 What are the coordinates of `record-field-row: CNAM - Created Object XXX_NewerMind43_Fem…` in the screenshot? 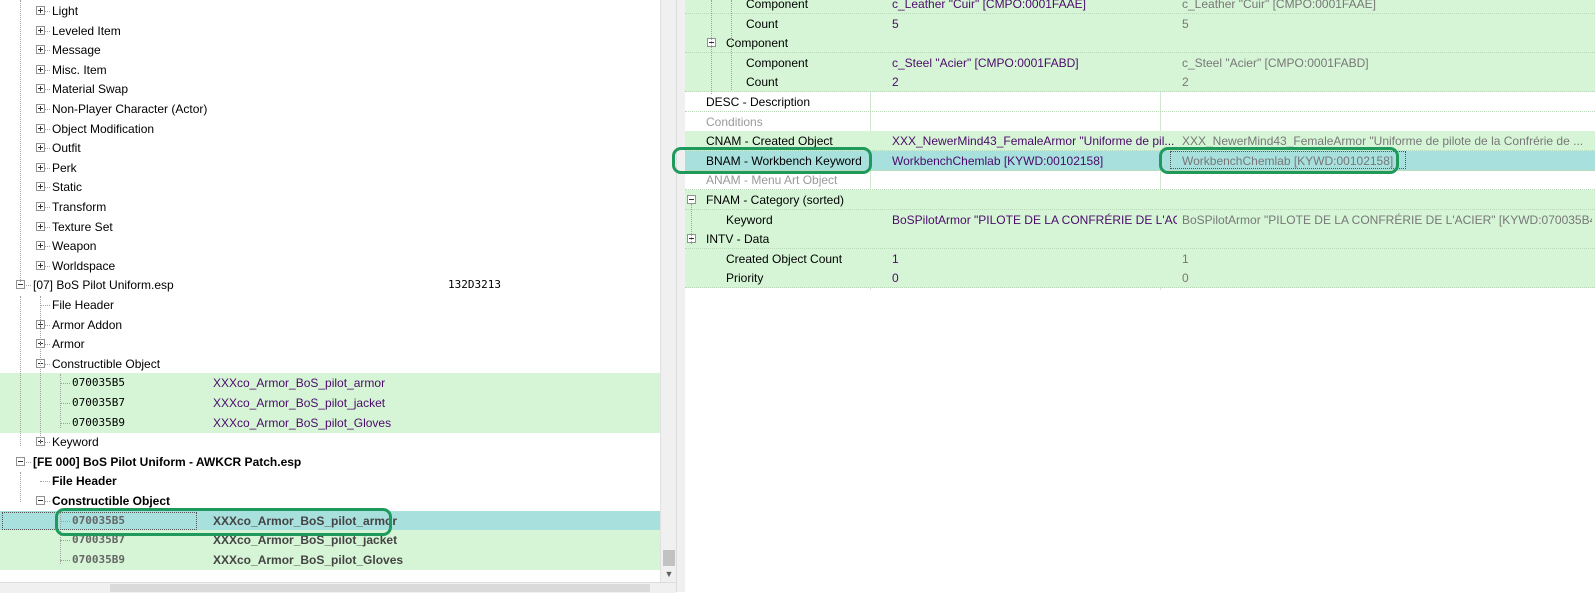 It's located at (1140, 141).